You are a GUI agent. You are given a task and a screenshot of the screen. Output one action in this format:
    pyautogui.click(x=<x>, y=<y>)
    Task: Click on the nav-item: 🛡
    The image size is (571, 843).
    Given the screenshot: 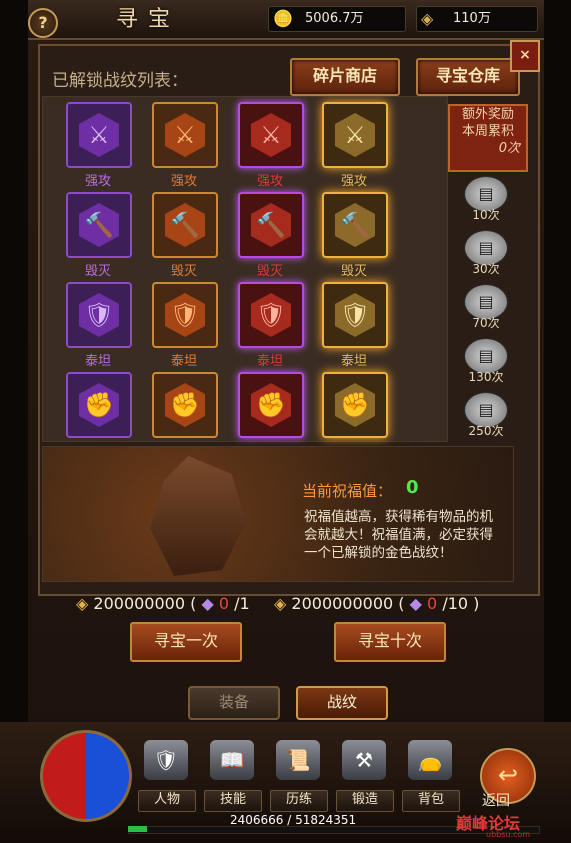 What is the action you would take?
    pyautogui.click(x=166, y=768)
    